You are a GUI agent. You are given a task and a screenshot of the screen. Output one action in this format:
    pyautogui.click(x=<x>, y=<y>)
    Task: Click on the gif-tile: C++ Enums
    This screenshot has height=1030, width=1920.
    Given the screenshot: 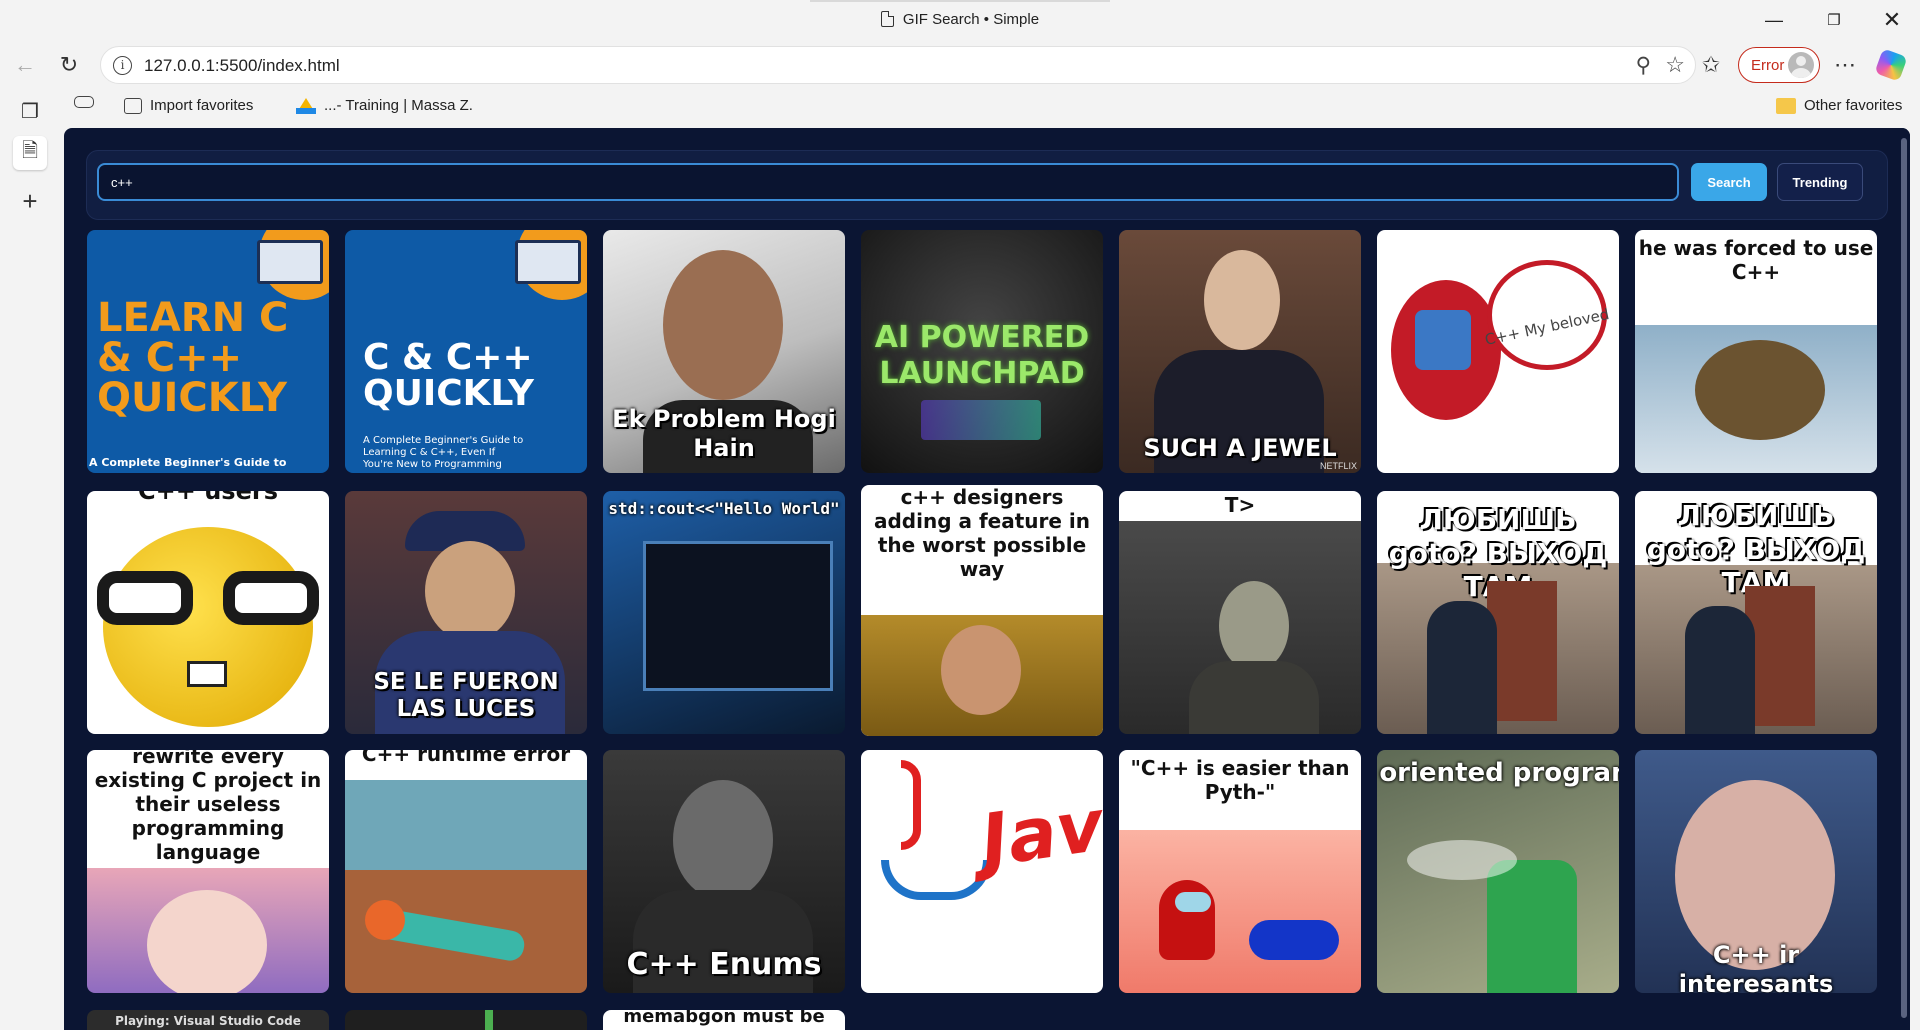 What is the action you would take?
    pyautogui.click(x=724, y=871)
    